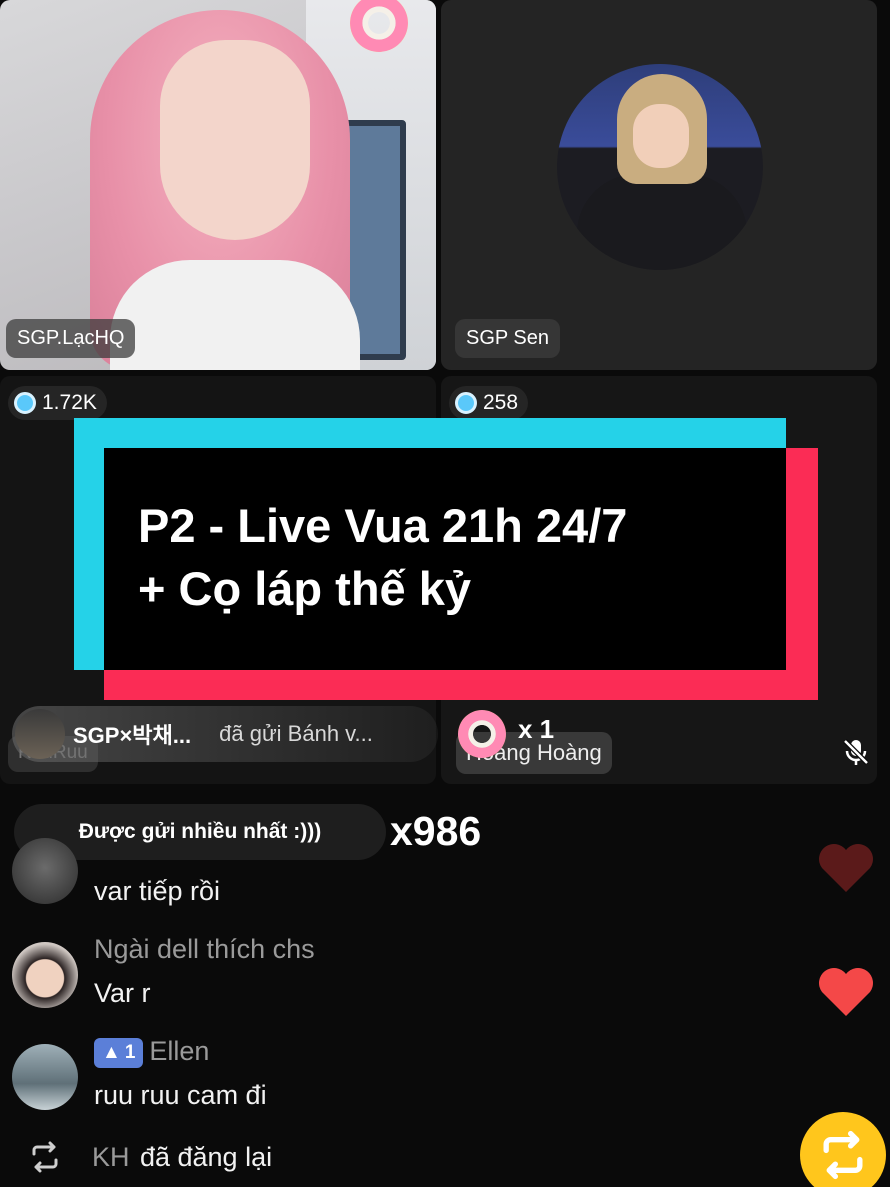 This screenshot has width=890, height=1187. What do you see at coordinates (536, 729) in the screenshot?
I see `gift-count: x 1` at bounding box center [536, 729].